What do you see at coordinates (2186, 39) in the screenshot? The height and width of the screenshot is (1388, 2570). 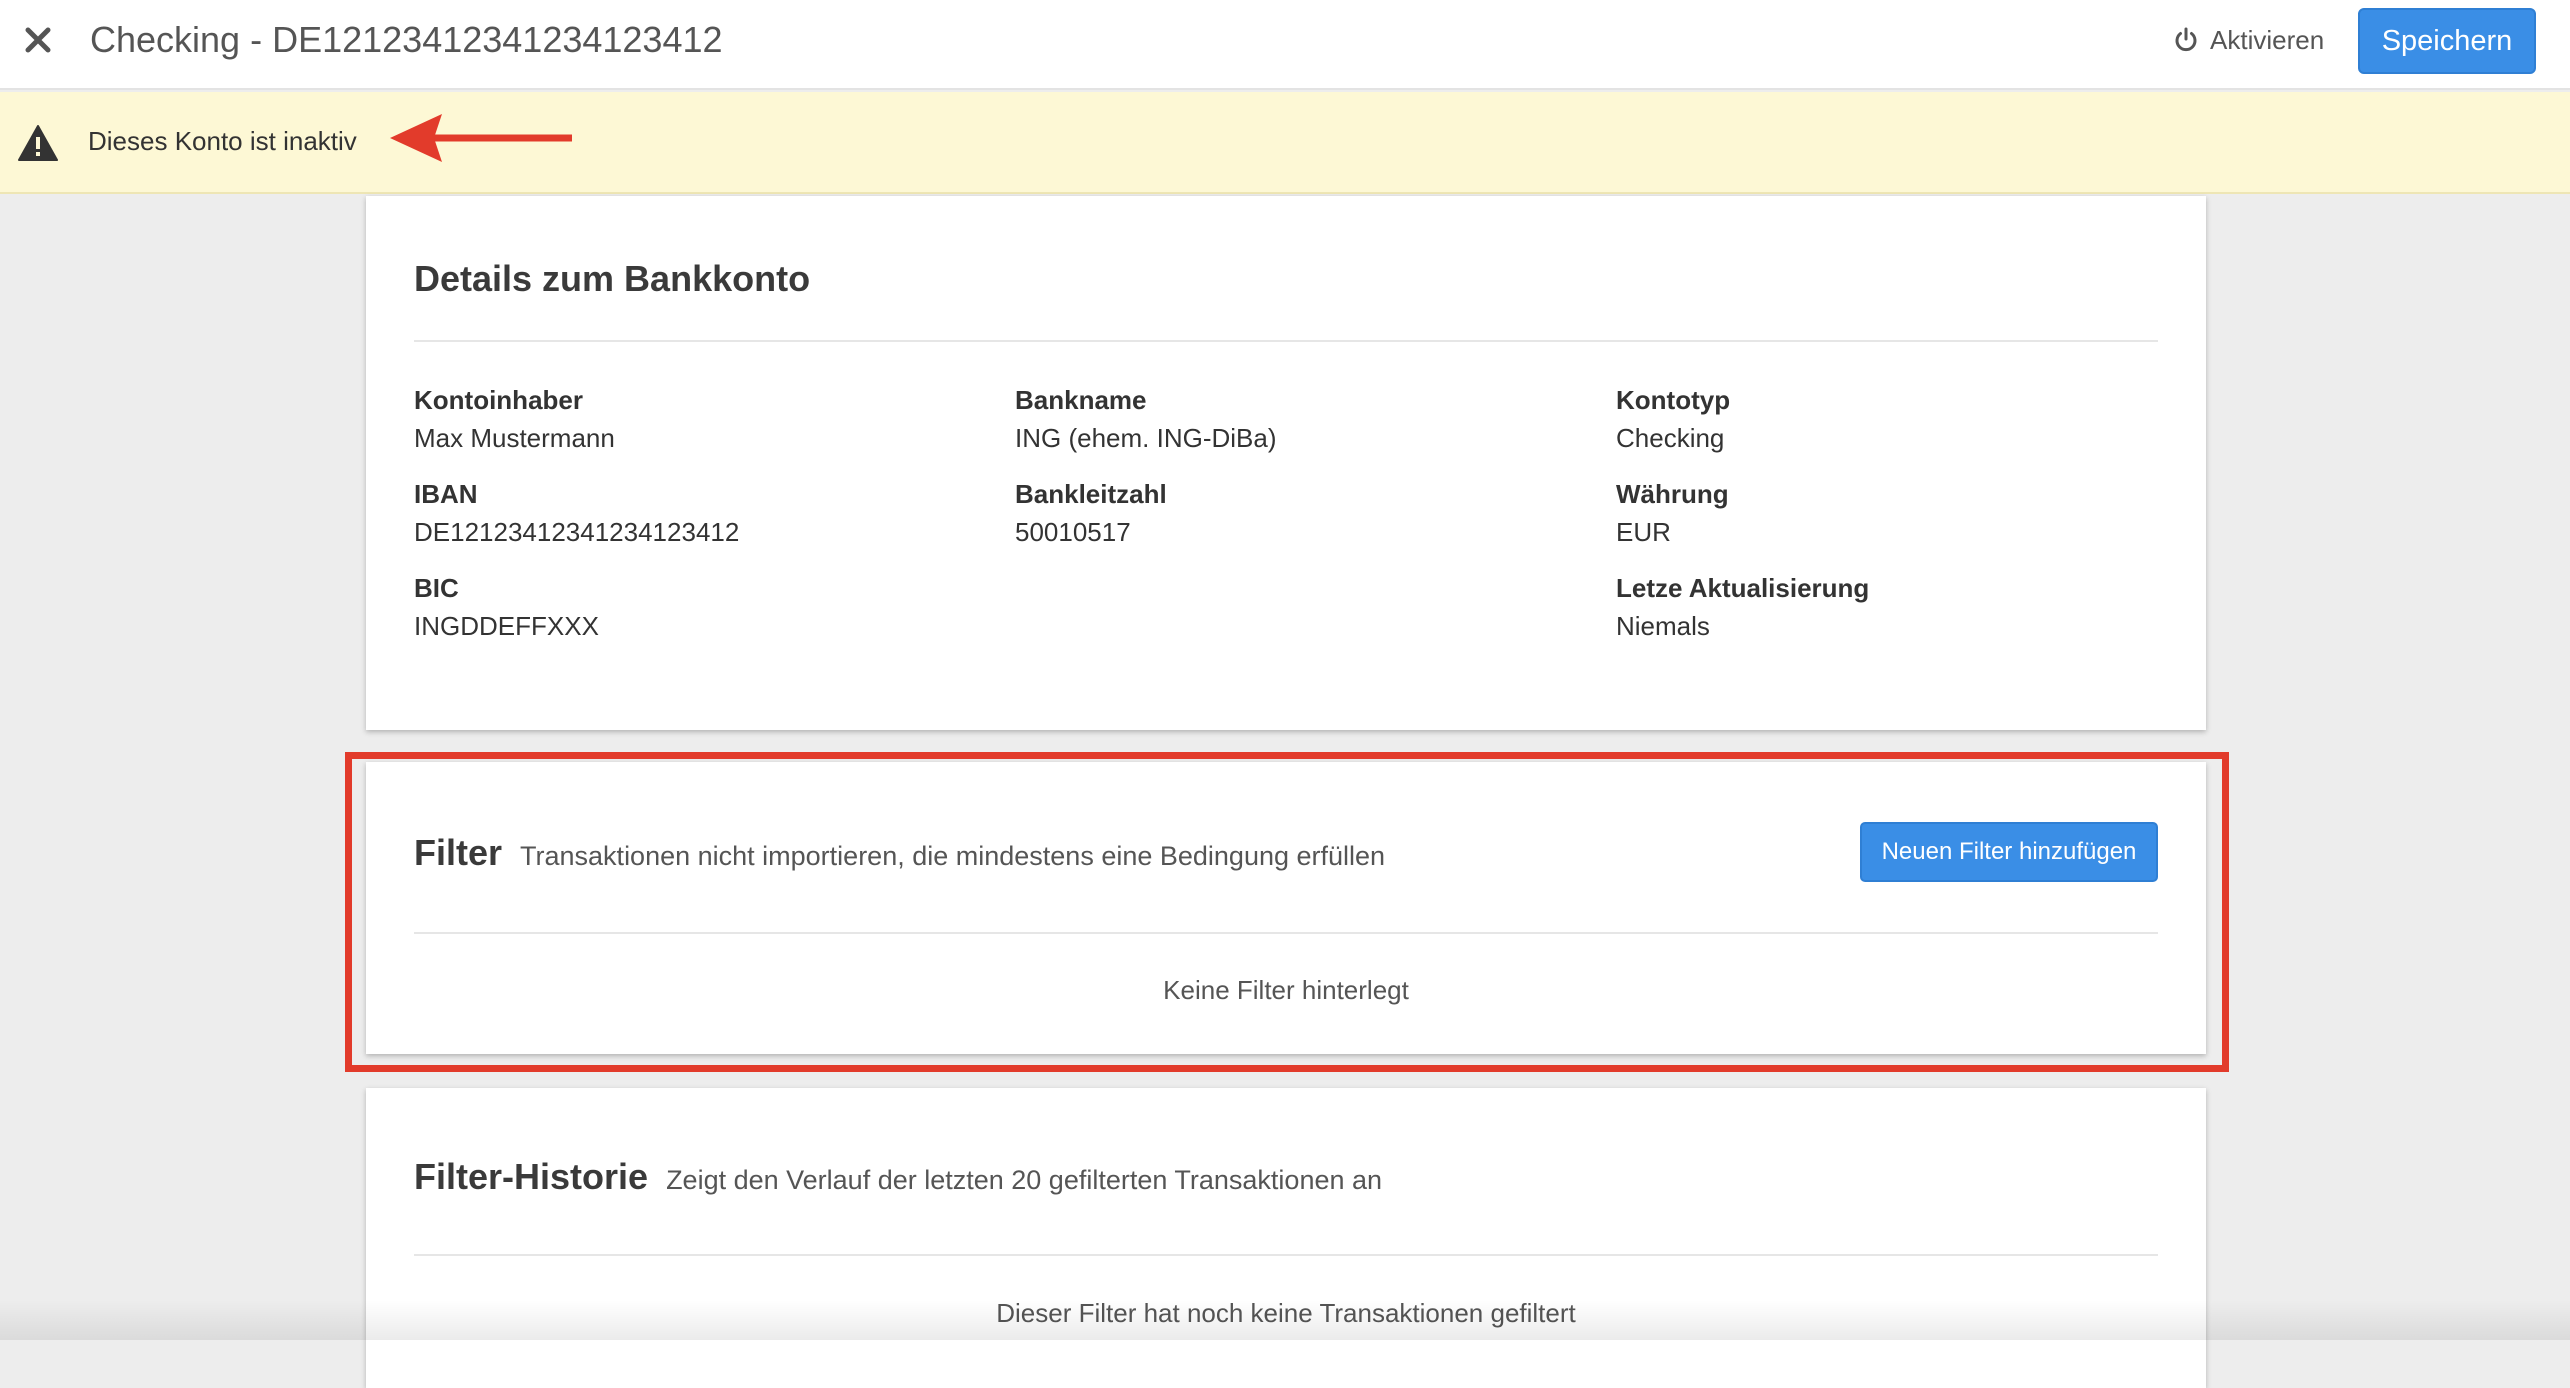 I see `power-icon` at bounding box center [2186, 39].